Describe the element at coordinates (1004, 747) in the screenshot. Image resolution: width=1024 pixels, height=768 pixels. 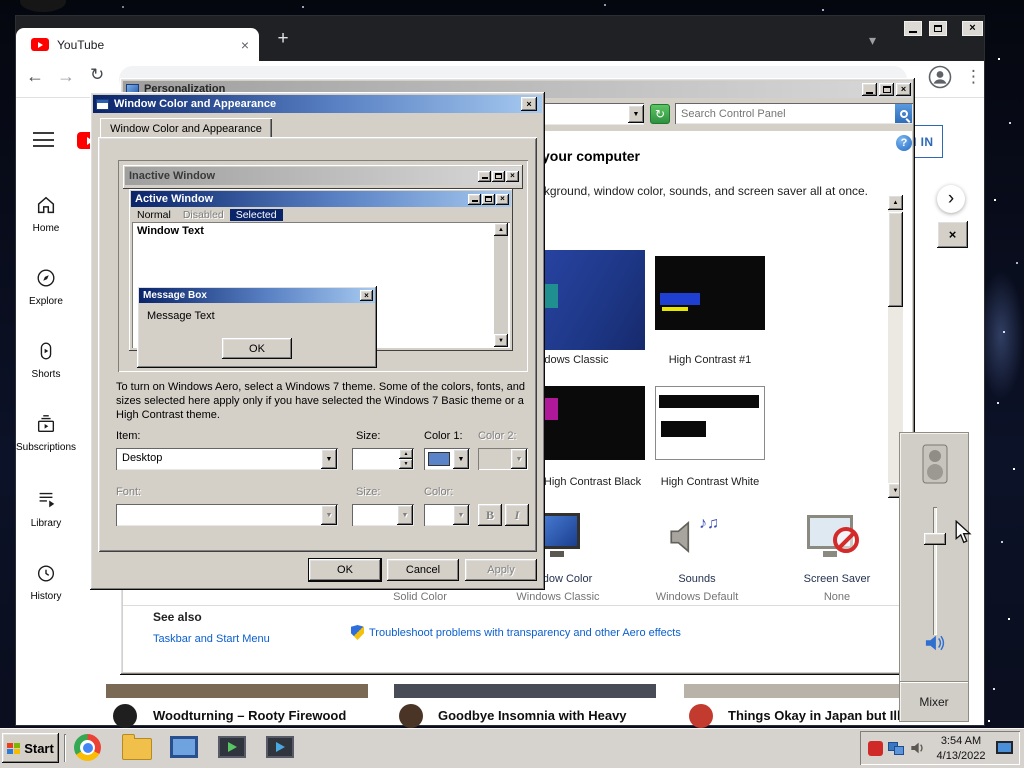
I see `display-tray-icon` at that location.